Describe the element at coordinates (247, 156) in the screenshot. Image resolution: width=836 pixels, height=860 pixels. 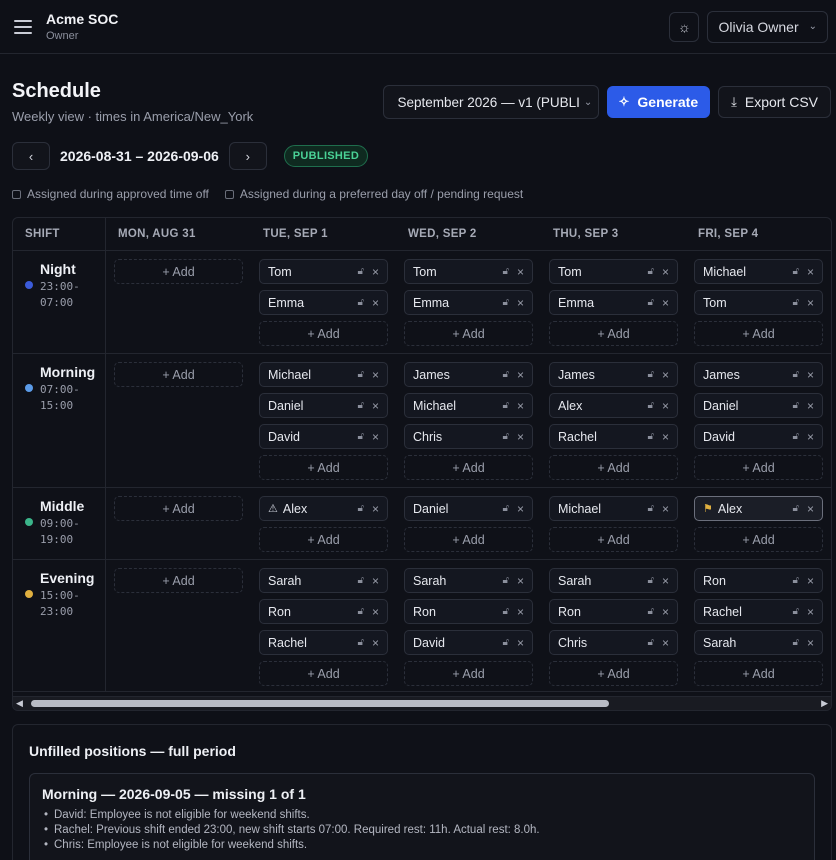
I see `next-week-button: ›` at that location.